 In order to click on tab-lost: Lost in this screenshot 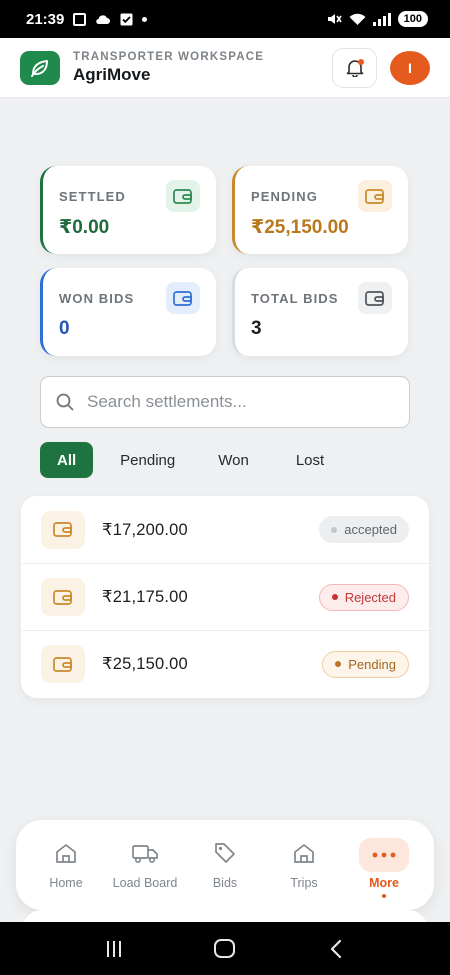, I will do `click(310, 460)`.